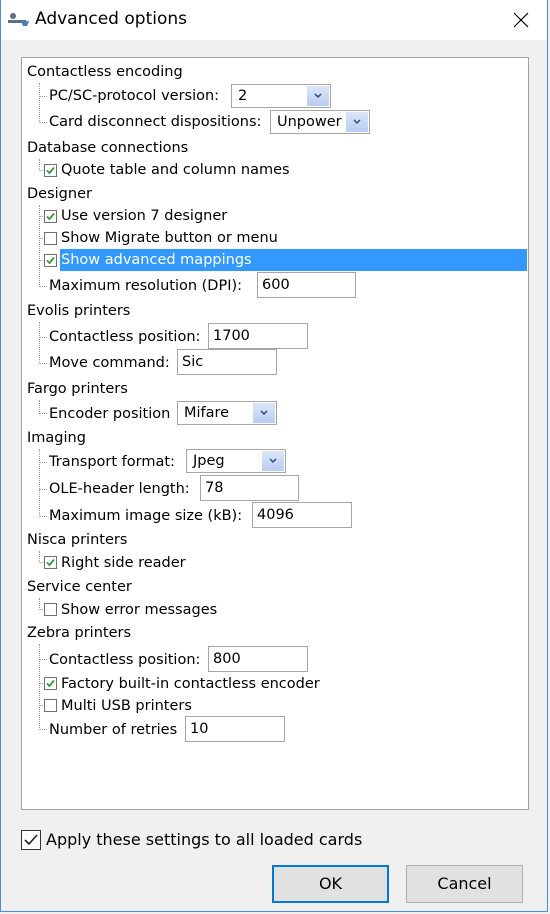 The height and width of the screenshot is (914, 550). Describe the element at coordinates (50, 562) in the screenshot. I see `right-side-reader-checkbox` at that location.